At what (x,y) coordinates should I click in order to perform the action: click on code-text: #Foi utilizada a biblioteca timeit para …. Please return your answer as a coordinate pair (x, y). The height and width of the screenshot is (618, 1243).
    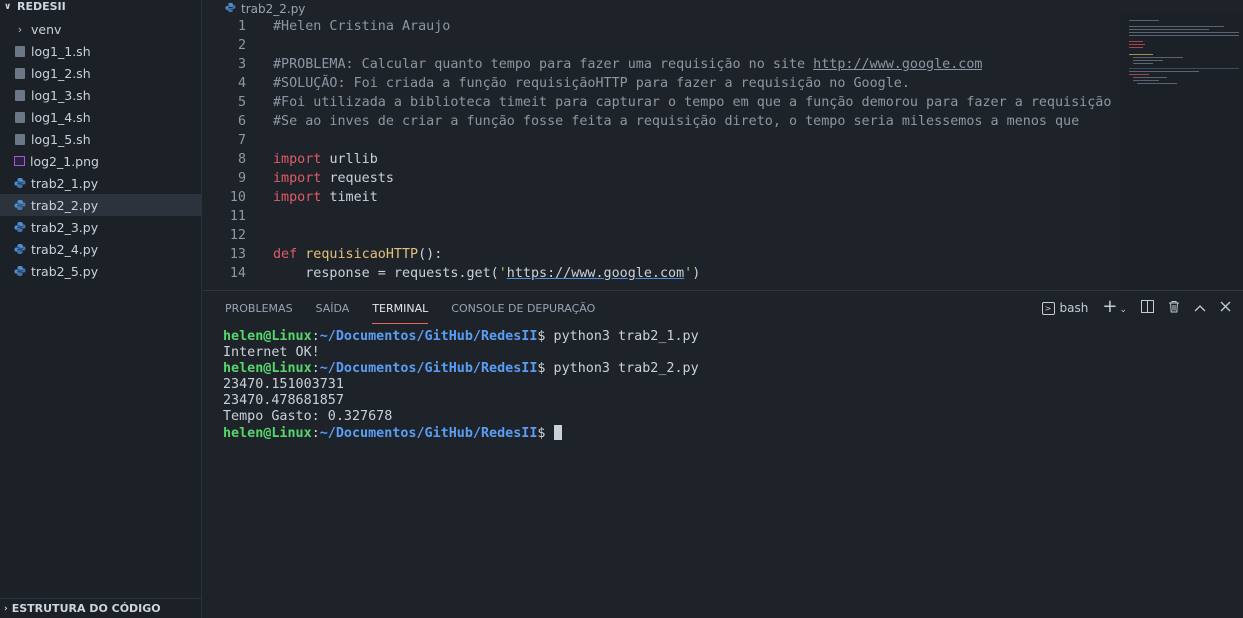
    Looking at the image, I should click on (692, 102).